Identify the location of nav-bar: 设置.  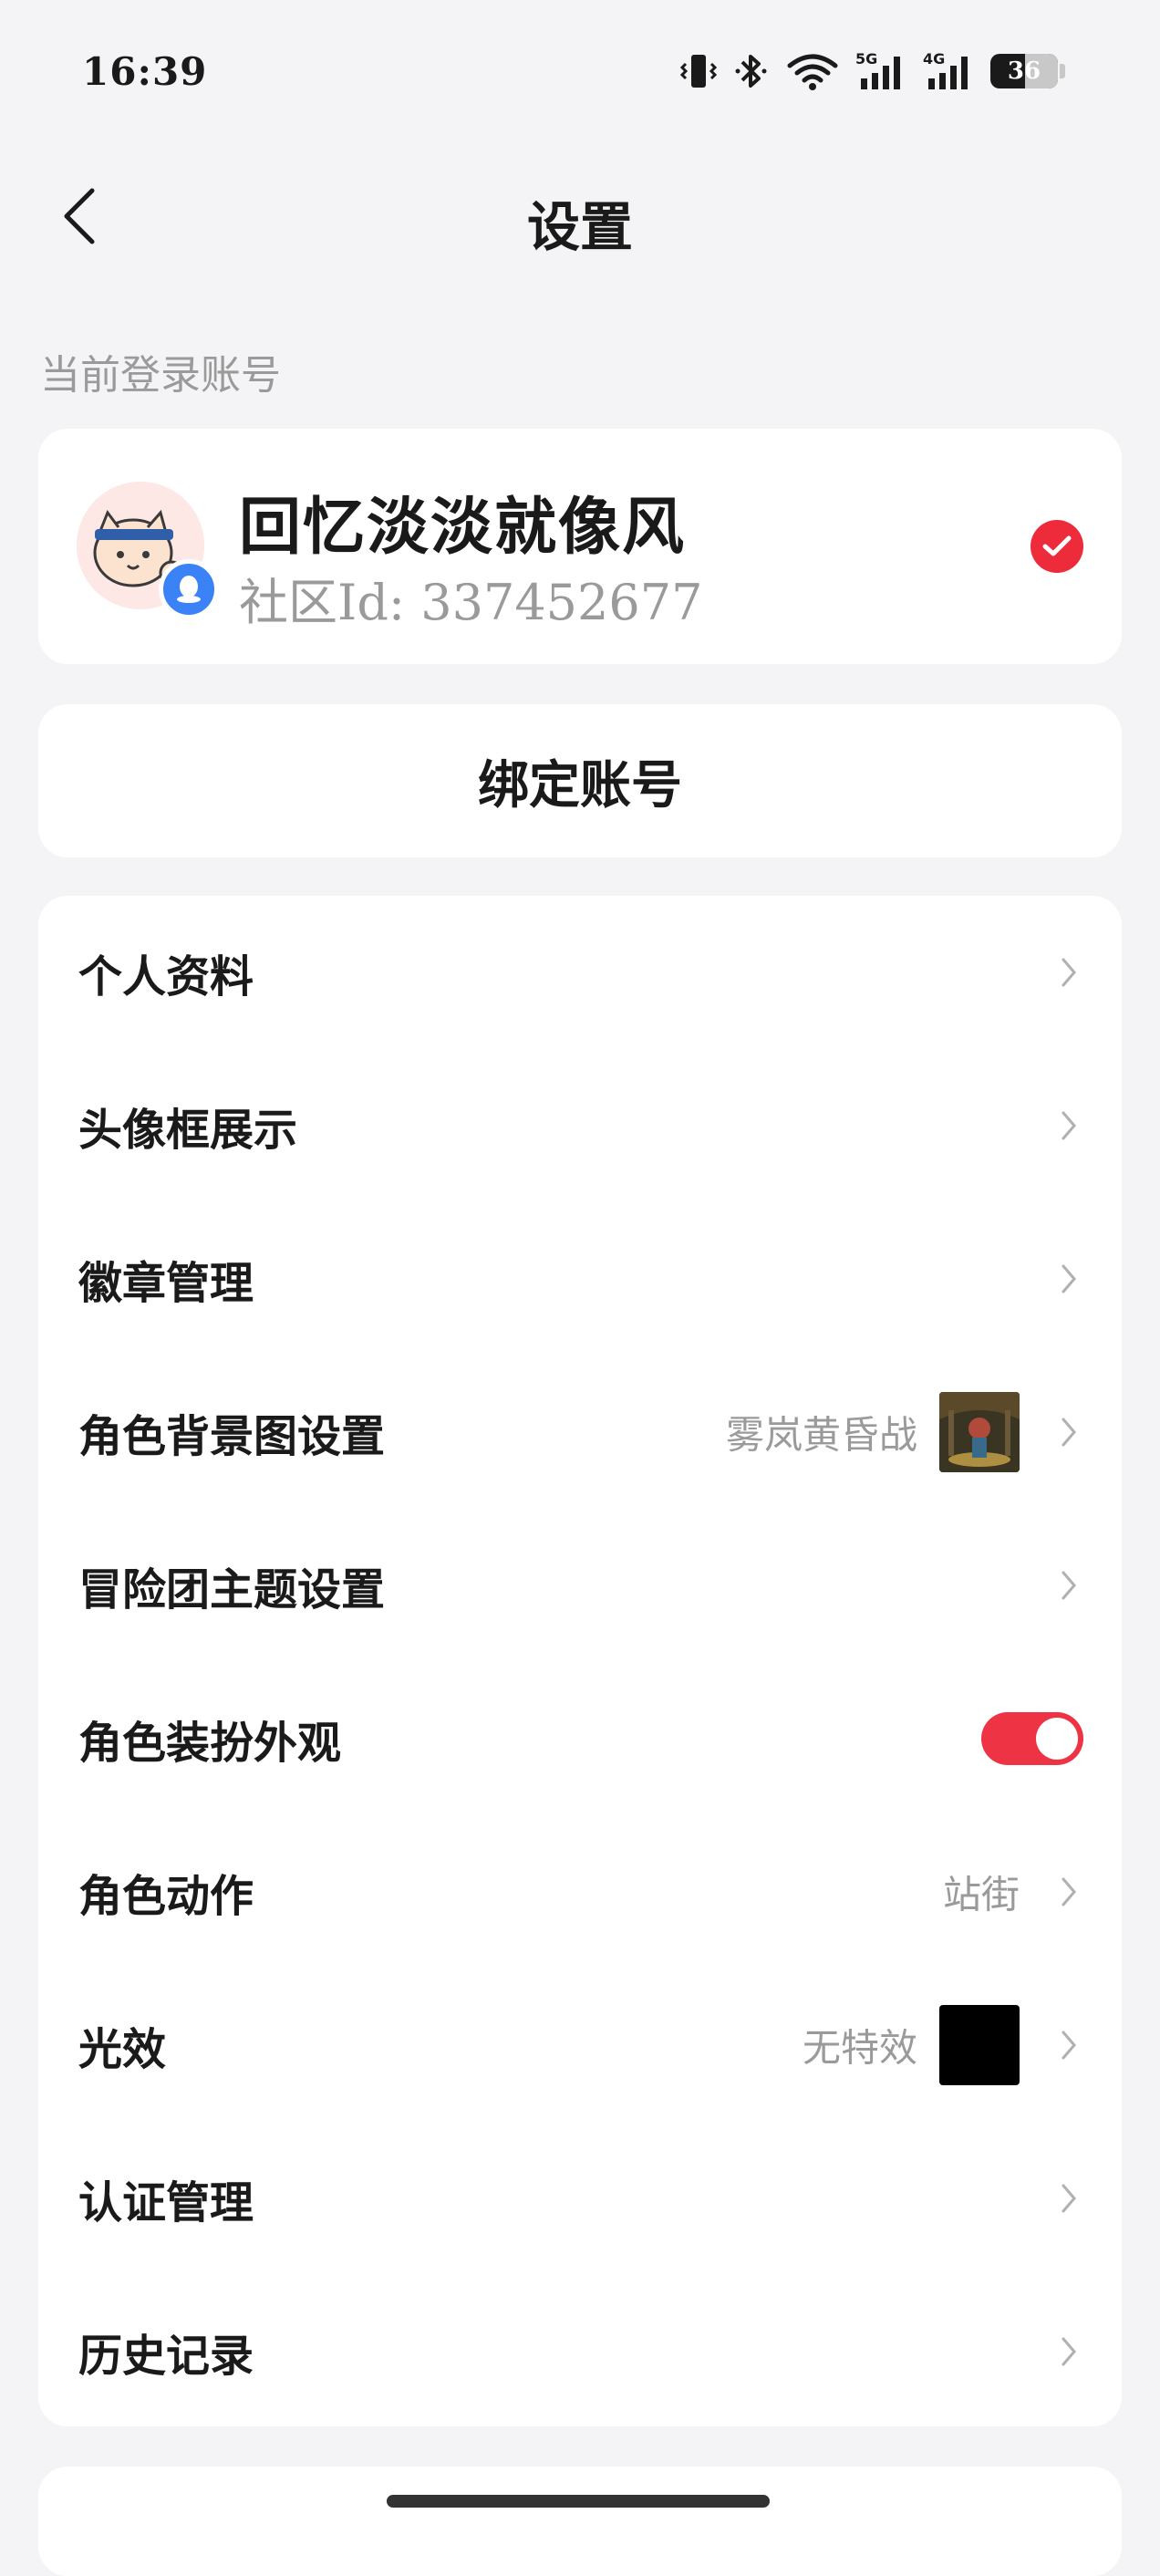
(580, 219).